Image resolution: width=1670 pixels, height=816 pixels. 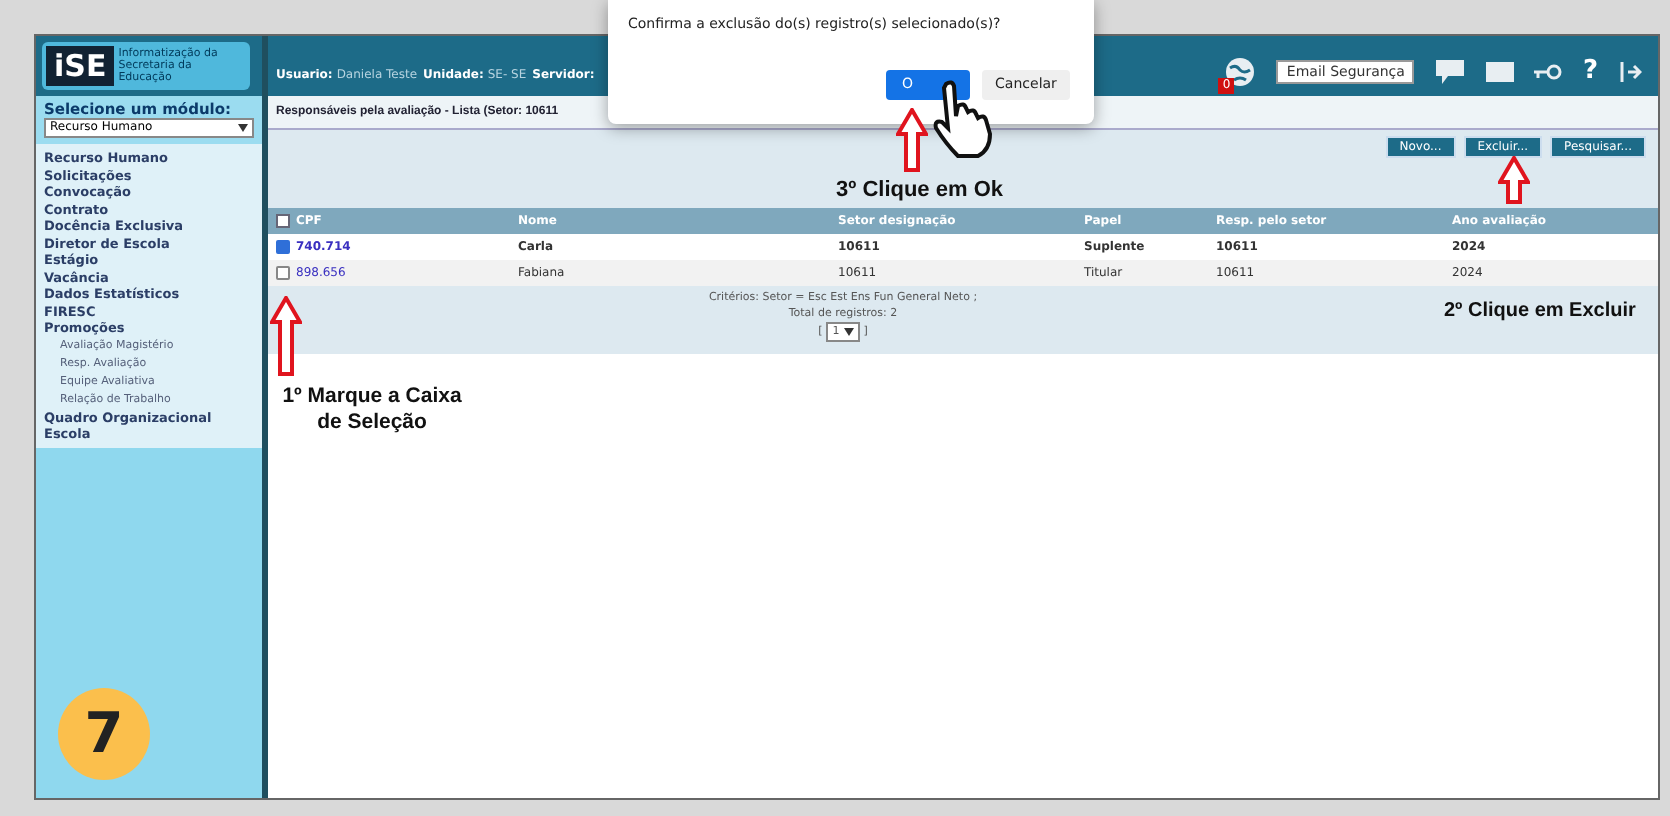 I want to click on chat-icon, so click(x=1450, y=72).